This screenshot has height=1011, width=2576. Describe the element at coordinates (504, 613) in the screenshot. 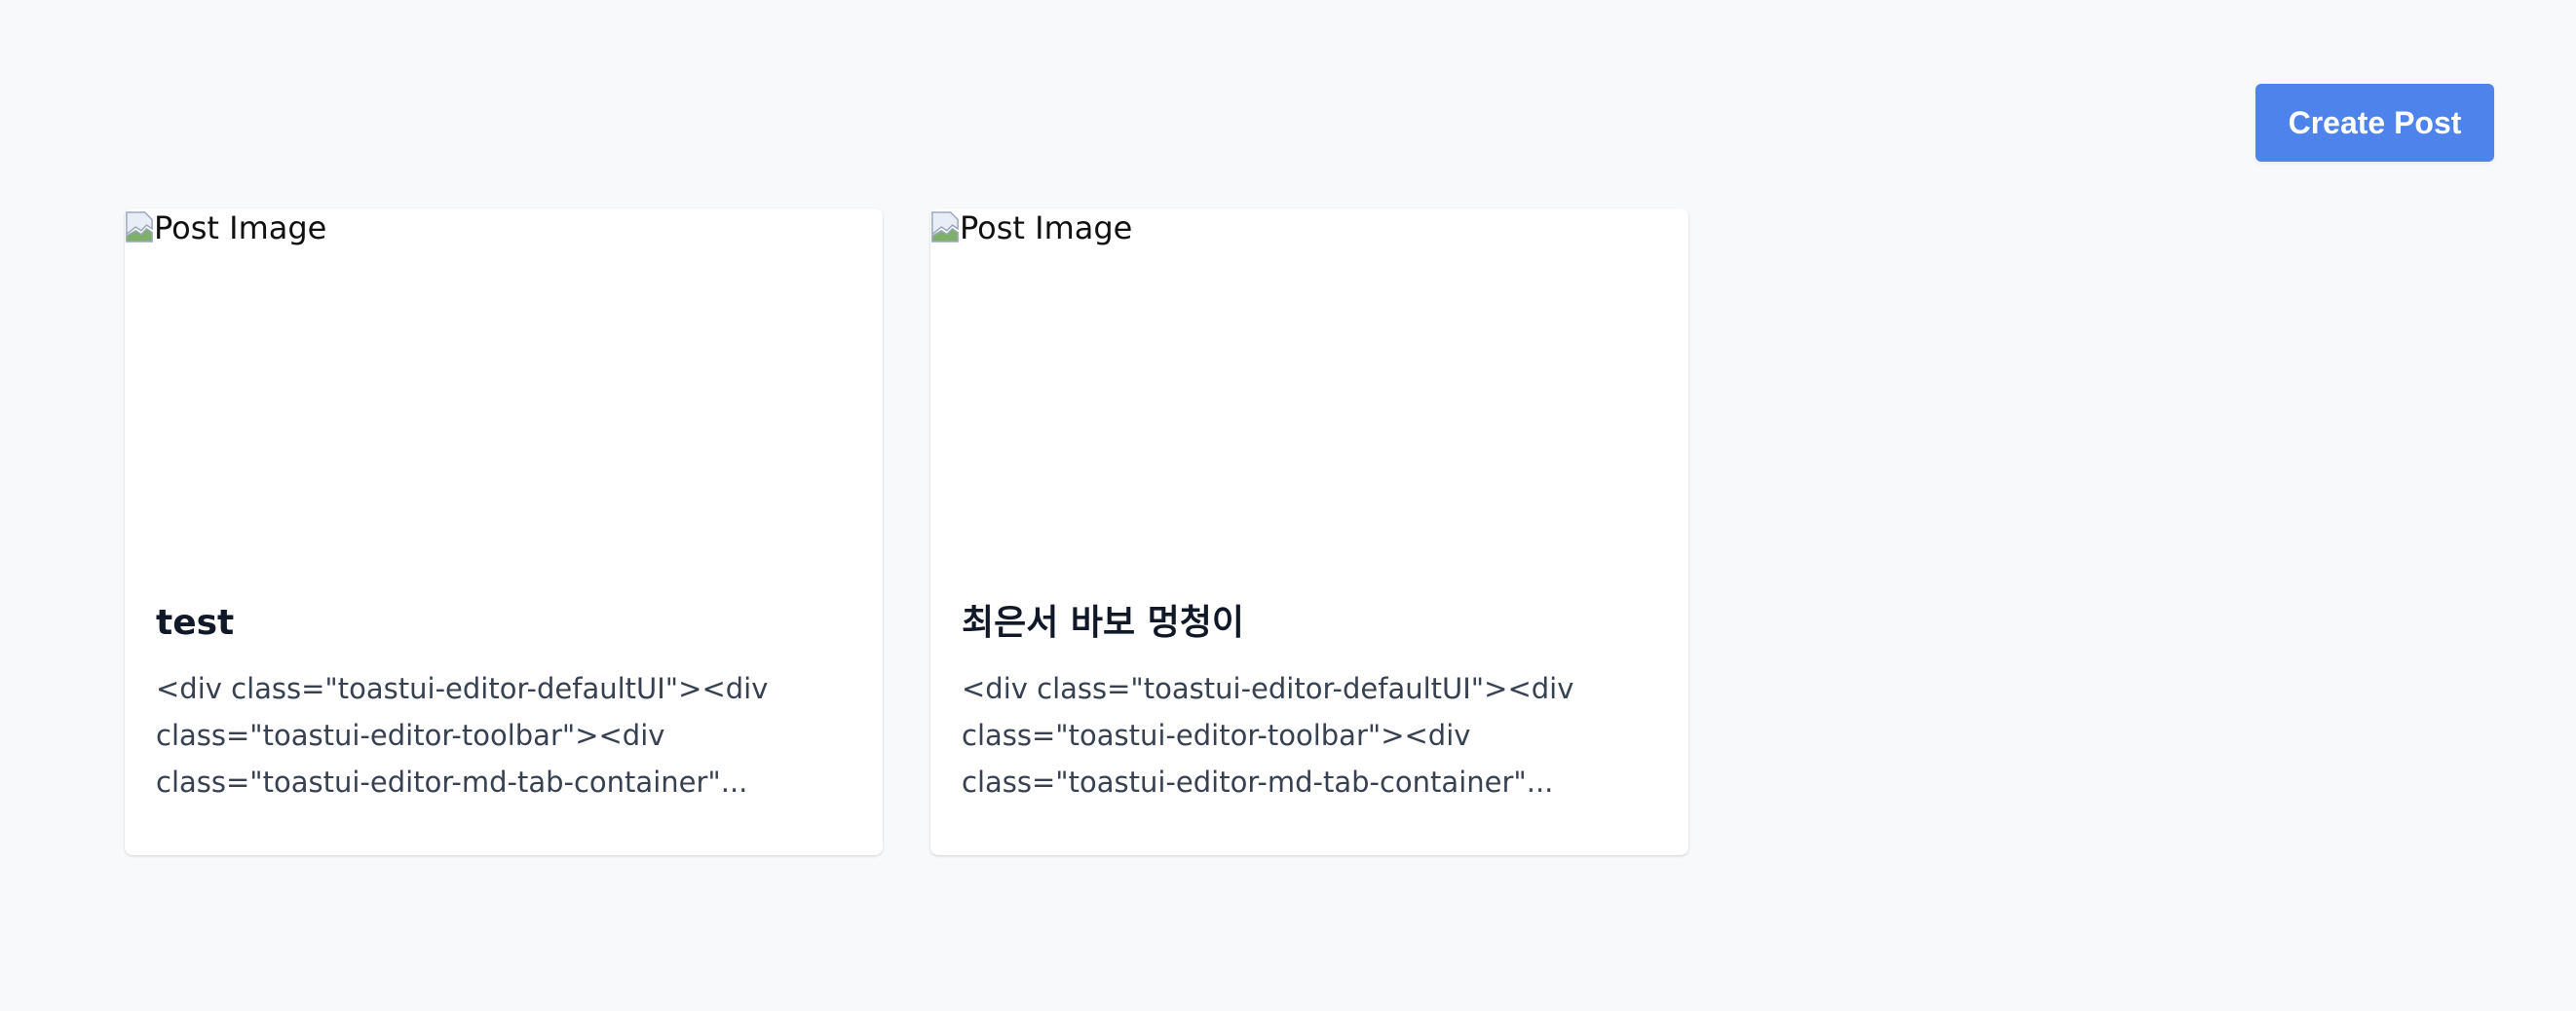

I see `post-title: test` at that location.